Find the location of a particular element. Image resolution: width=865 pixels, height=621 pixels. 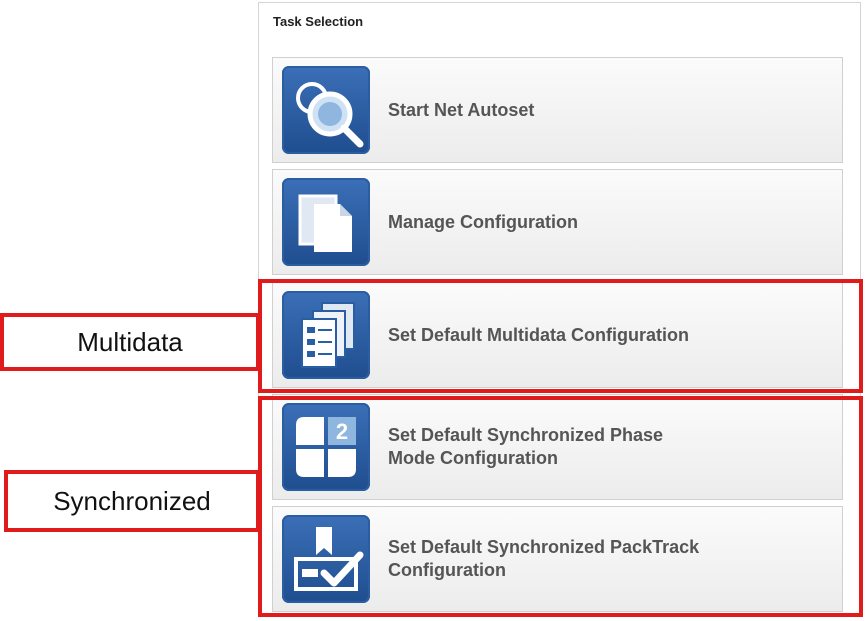

task-label: Start Net Autoset is located at coordinates (461, 109).